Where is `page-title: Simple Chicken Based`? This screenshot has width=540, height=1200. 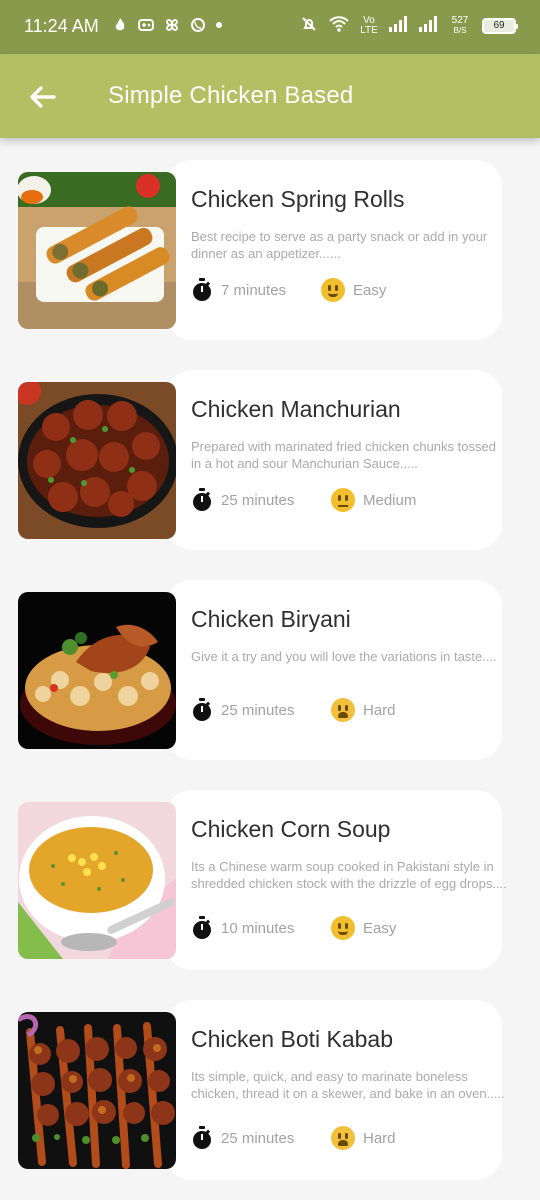
page-title: Simple Chicken Based is located at coordinates (231, 95).